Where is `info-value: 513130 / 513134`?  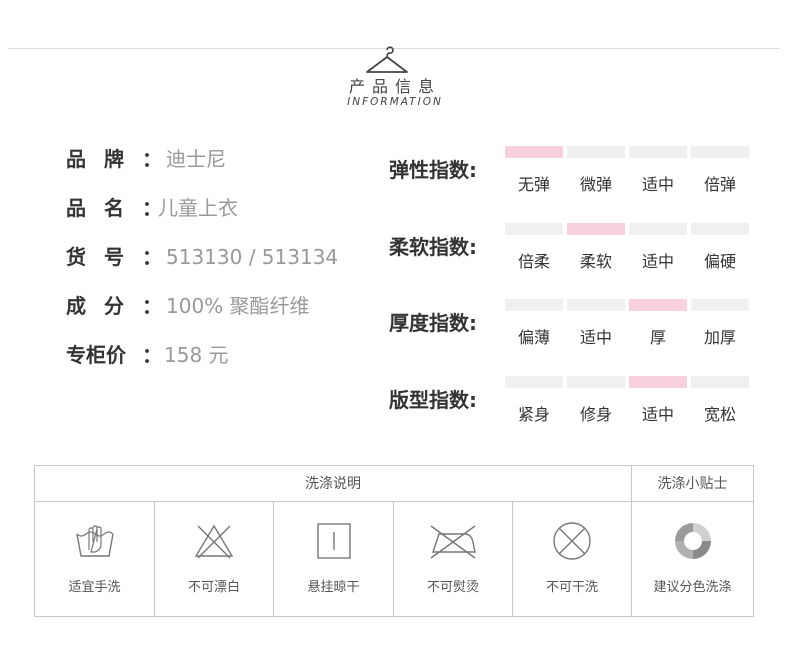 info-value: 513130 / 513134 is located at coordinates (252, 257).